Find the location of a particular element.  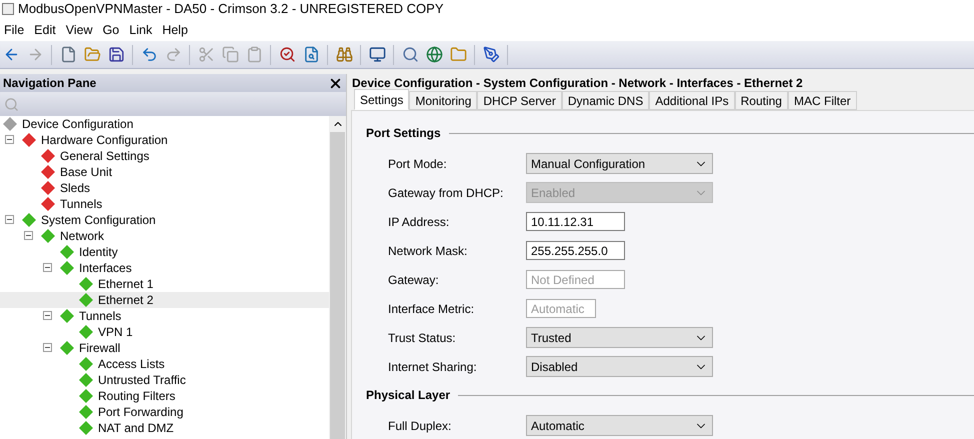

tree-label: Firewall is located at coordinates (99, 348).